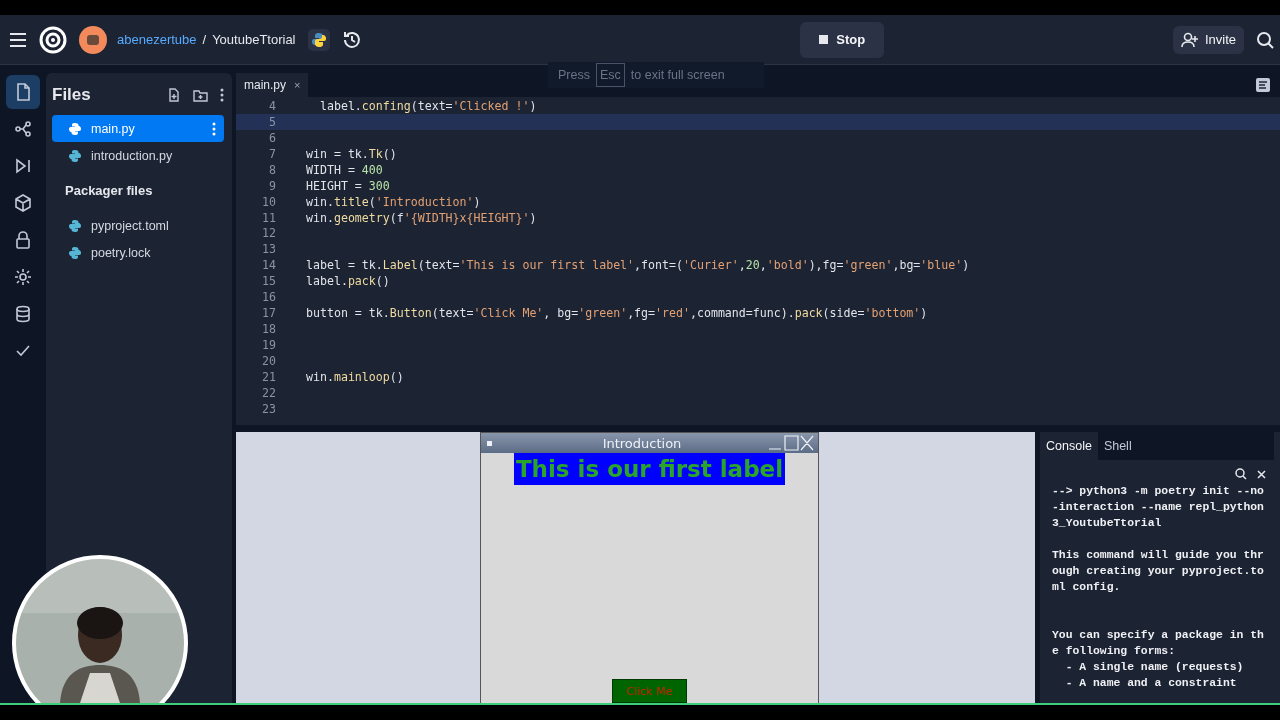  I want to click on line-number: 22, so click(269, 392).